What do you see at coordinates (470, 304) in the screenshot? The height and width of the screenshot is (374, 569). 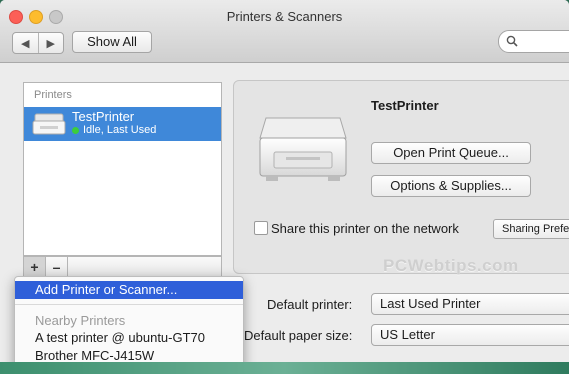 I see `default-printer-select: Last Used Printer` at bounding box center [470, 304].